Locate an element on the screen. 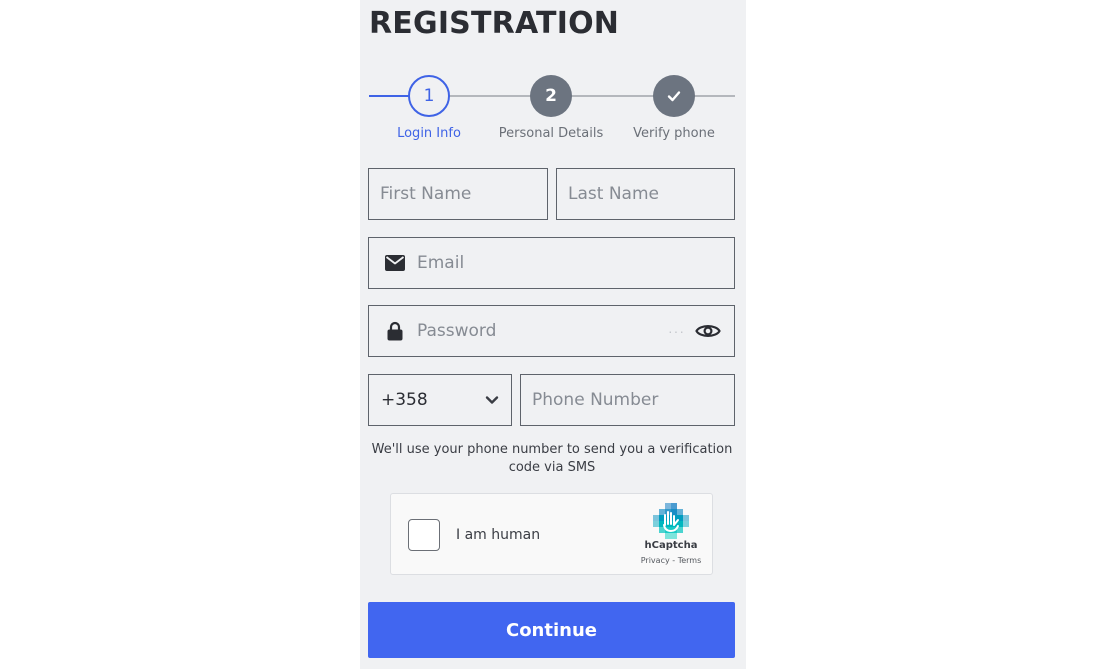 This screenshot has height=669, width=1110. first-name-field is located at coordinates (458, 194).